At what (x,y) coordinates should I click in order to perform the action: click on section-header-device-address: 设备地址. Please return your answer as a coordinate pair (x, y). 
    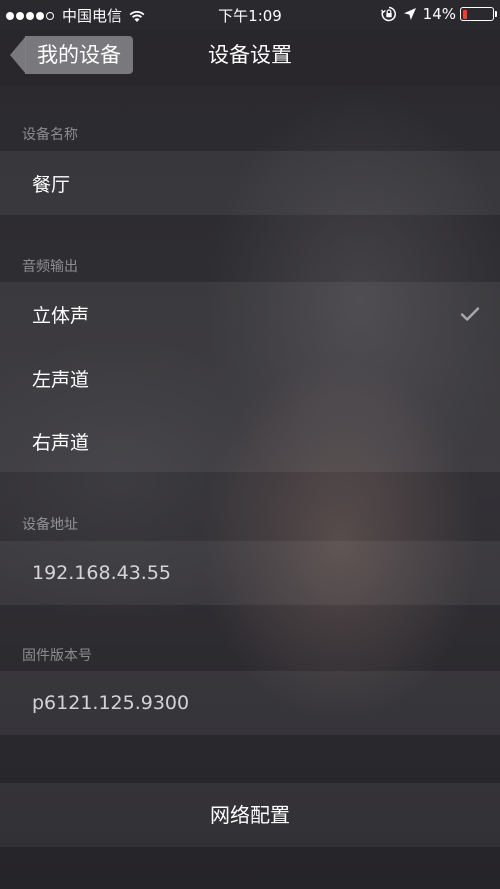
    Looking at the image, I should click on (50, 525).